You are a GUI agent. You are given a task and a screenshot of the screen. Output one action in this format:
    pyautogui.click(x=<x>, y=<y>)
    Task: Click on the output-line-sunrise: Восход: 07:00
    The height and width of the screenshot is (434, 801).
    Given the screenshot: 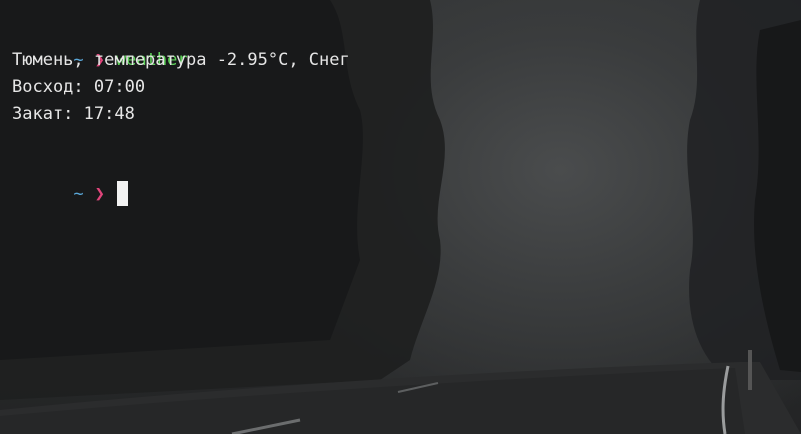 What is the action you would take?
    pyautogui.click(x=79, y=87)
    